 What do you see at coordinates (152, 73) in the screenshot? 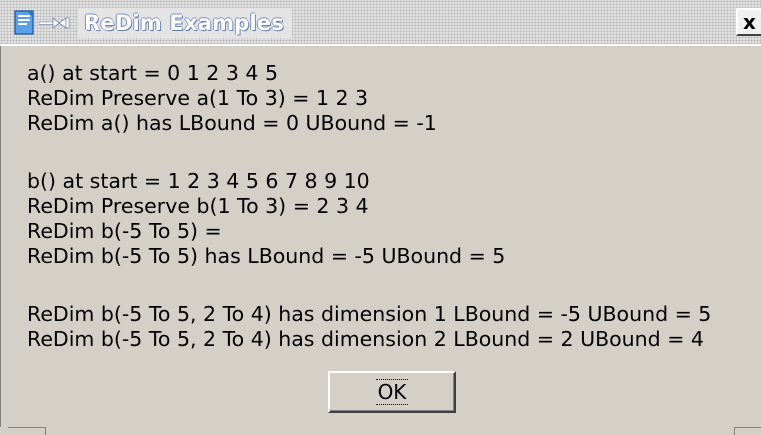
I see `output-line: a() at start = 0 1 2 3 4 5` at bounding box center [152, 73].